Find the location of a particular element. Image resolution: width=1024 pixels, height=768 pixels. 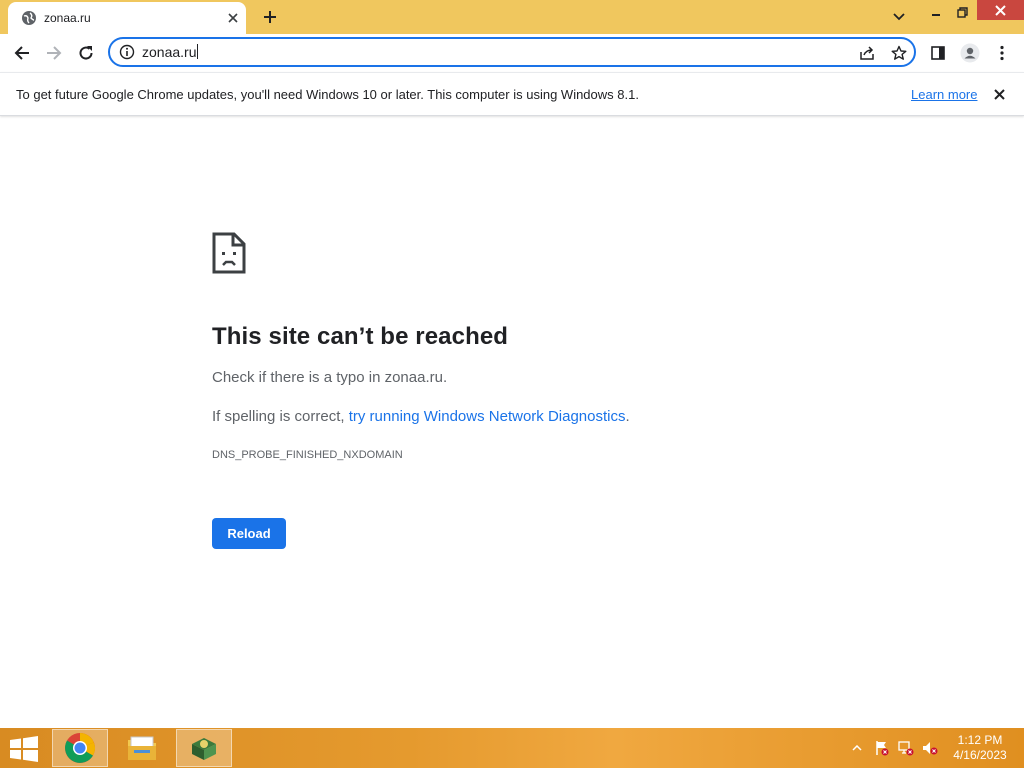

url-text: zonaa.ru is located at coordinates (170, 52).